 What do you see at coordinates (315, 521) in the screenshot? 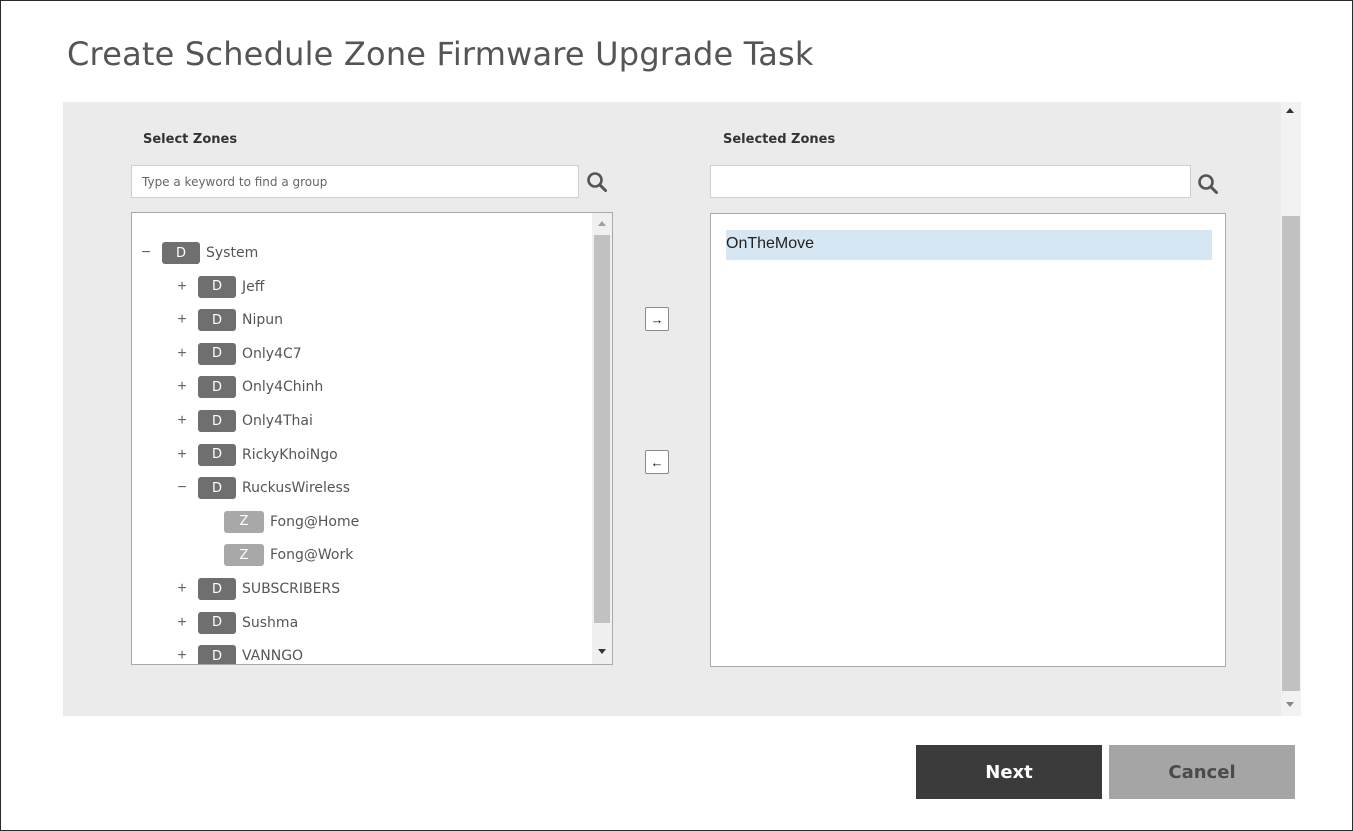
I see `tree-node-label: Fong@Home` at bounding box center [315, 521].